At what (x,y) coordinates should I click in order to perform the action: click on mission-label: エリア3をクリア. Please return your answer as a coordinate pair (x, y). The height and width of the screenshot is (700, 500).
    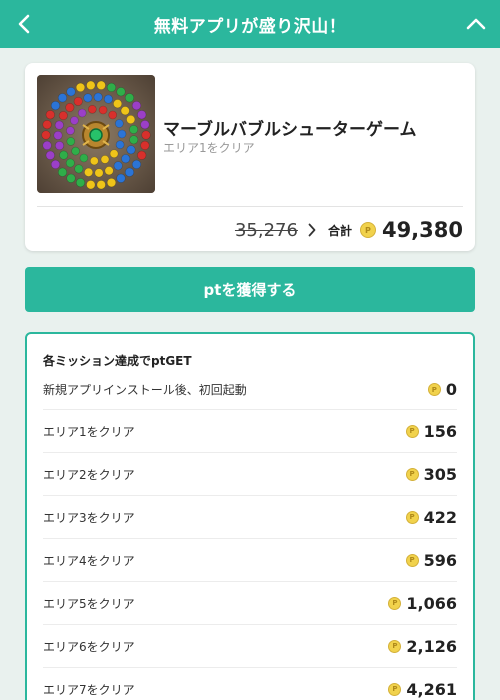
    Looking at the image, I should click on (89, 517).